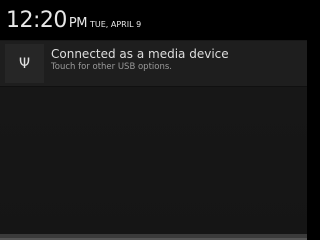 This screenshot has width=320, height=240. Describe the element at coordinates (78, 23) in the screenshot. I see `clock-ampm: PM` at that location.